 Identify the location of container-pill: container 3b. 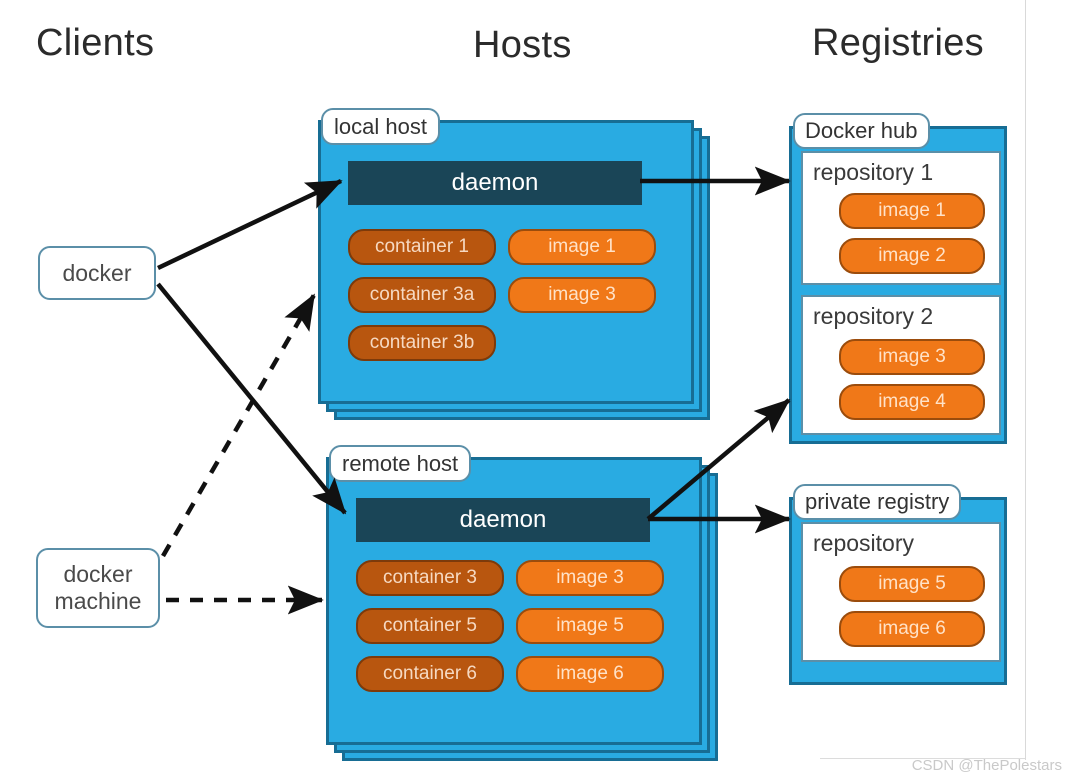
(422, 343).